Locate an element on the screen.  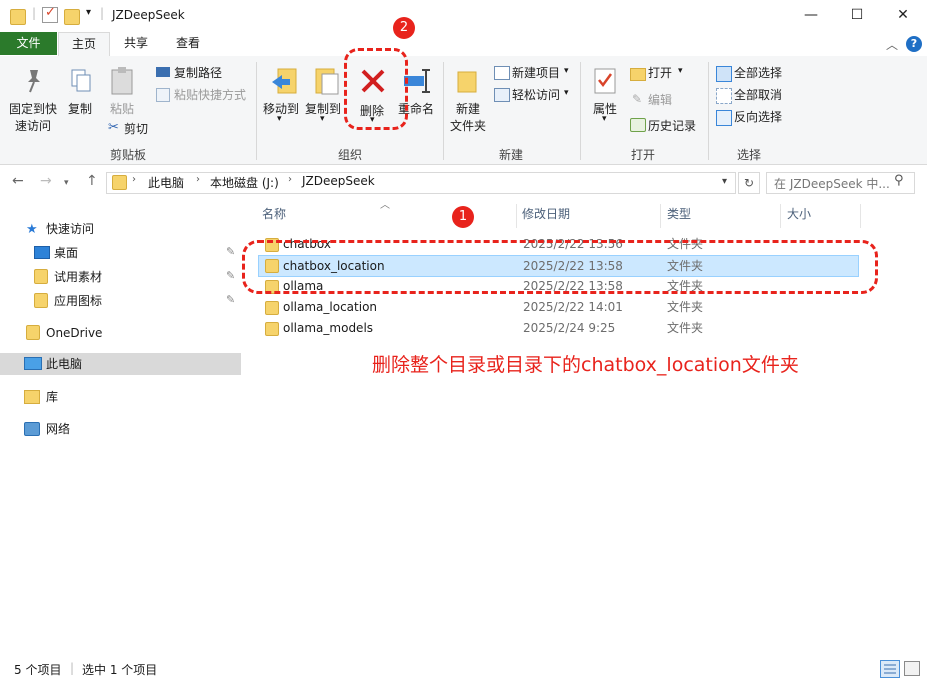
move-to-icon is located at coordinates (284, 81).